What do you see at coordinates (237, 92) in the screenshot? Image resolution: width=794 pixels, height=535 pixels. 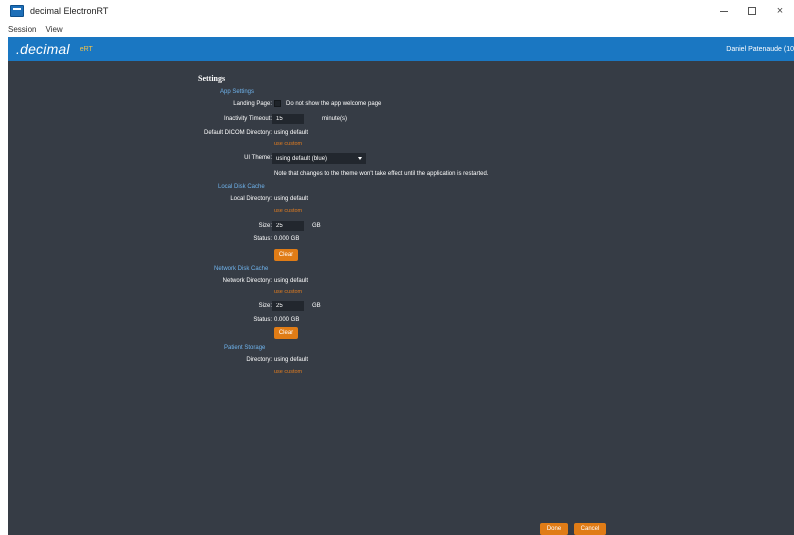 I see `section-app-settings: App Settings` at bounding box center [237, 92].